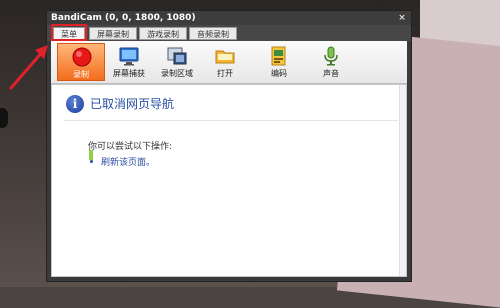 The width and height of the screenshot is (500, 308). What do you see at coordinates (402, 180) in the screenshot?
I see `scrollbar` at bounding box center [402, 180].